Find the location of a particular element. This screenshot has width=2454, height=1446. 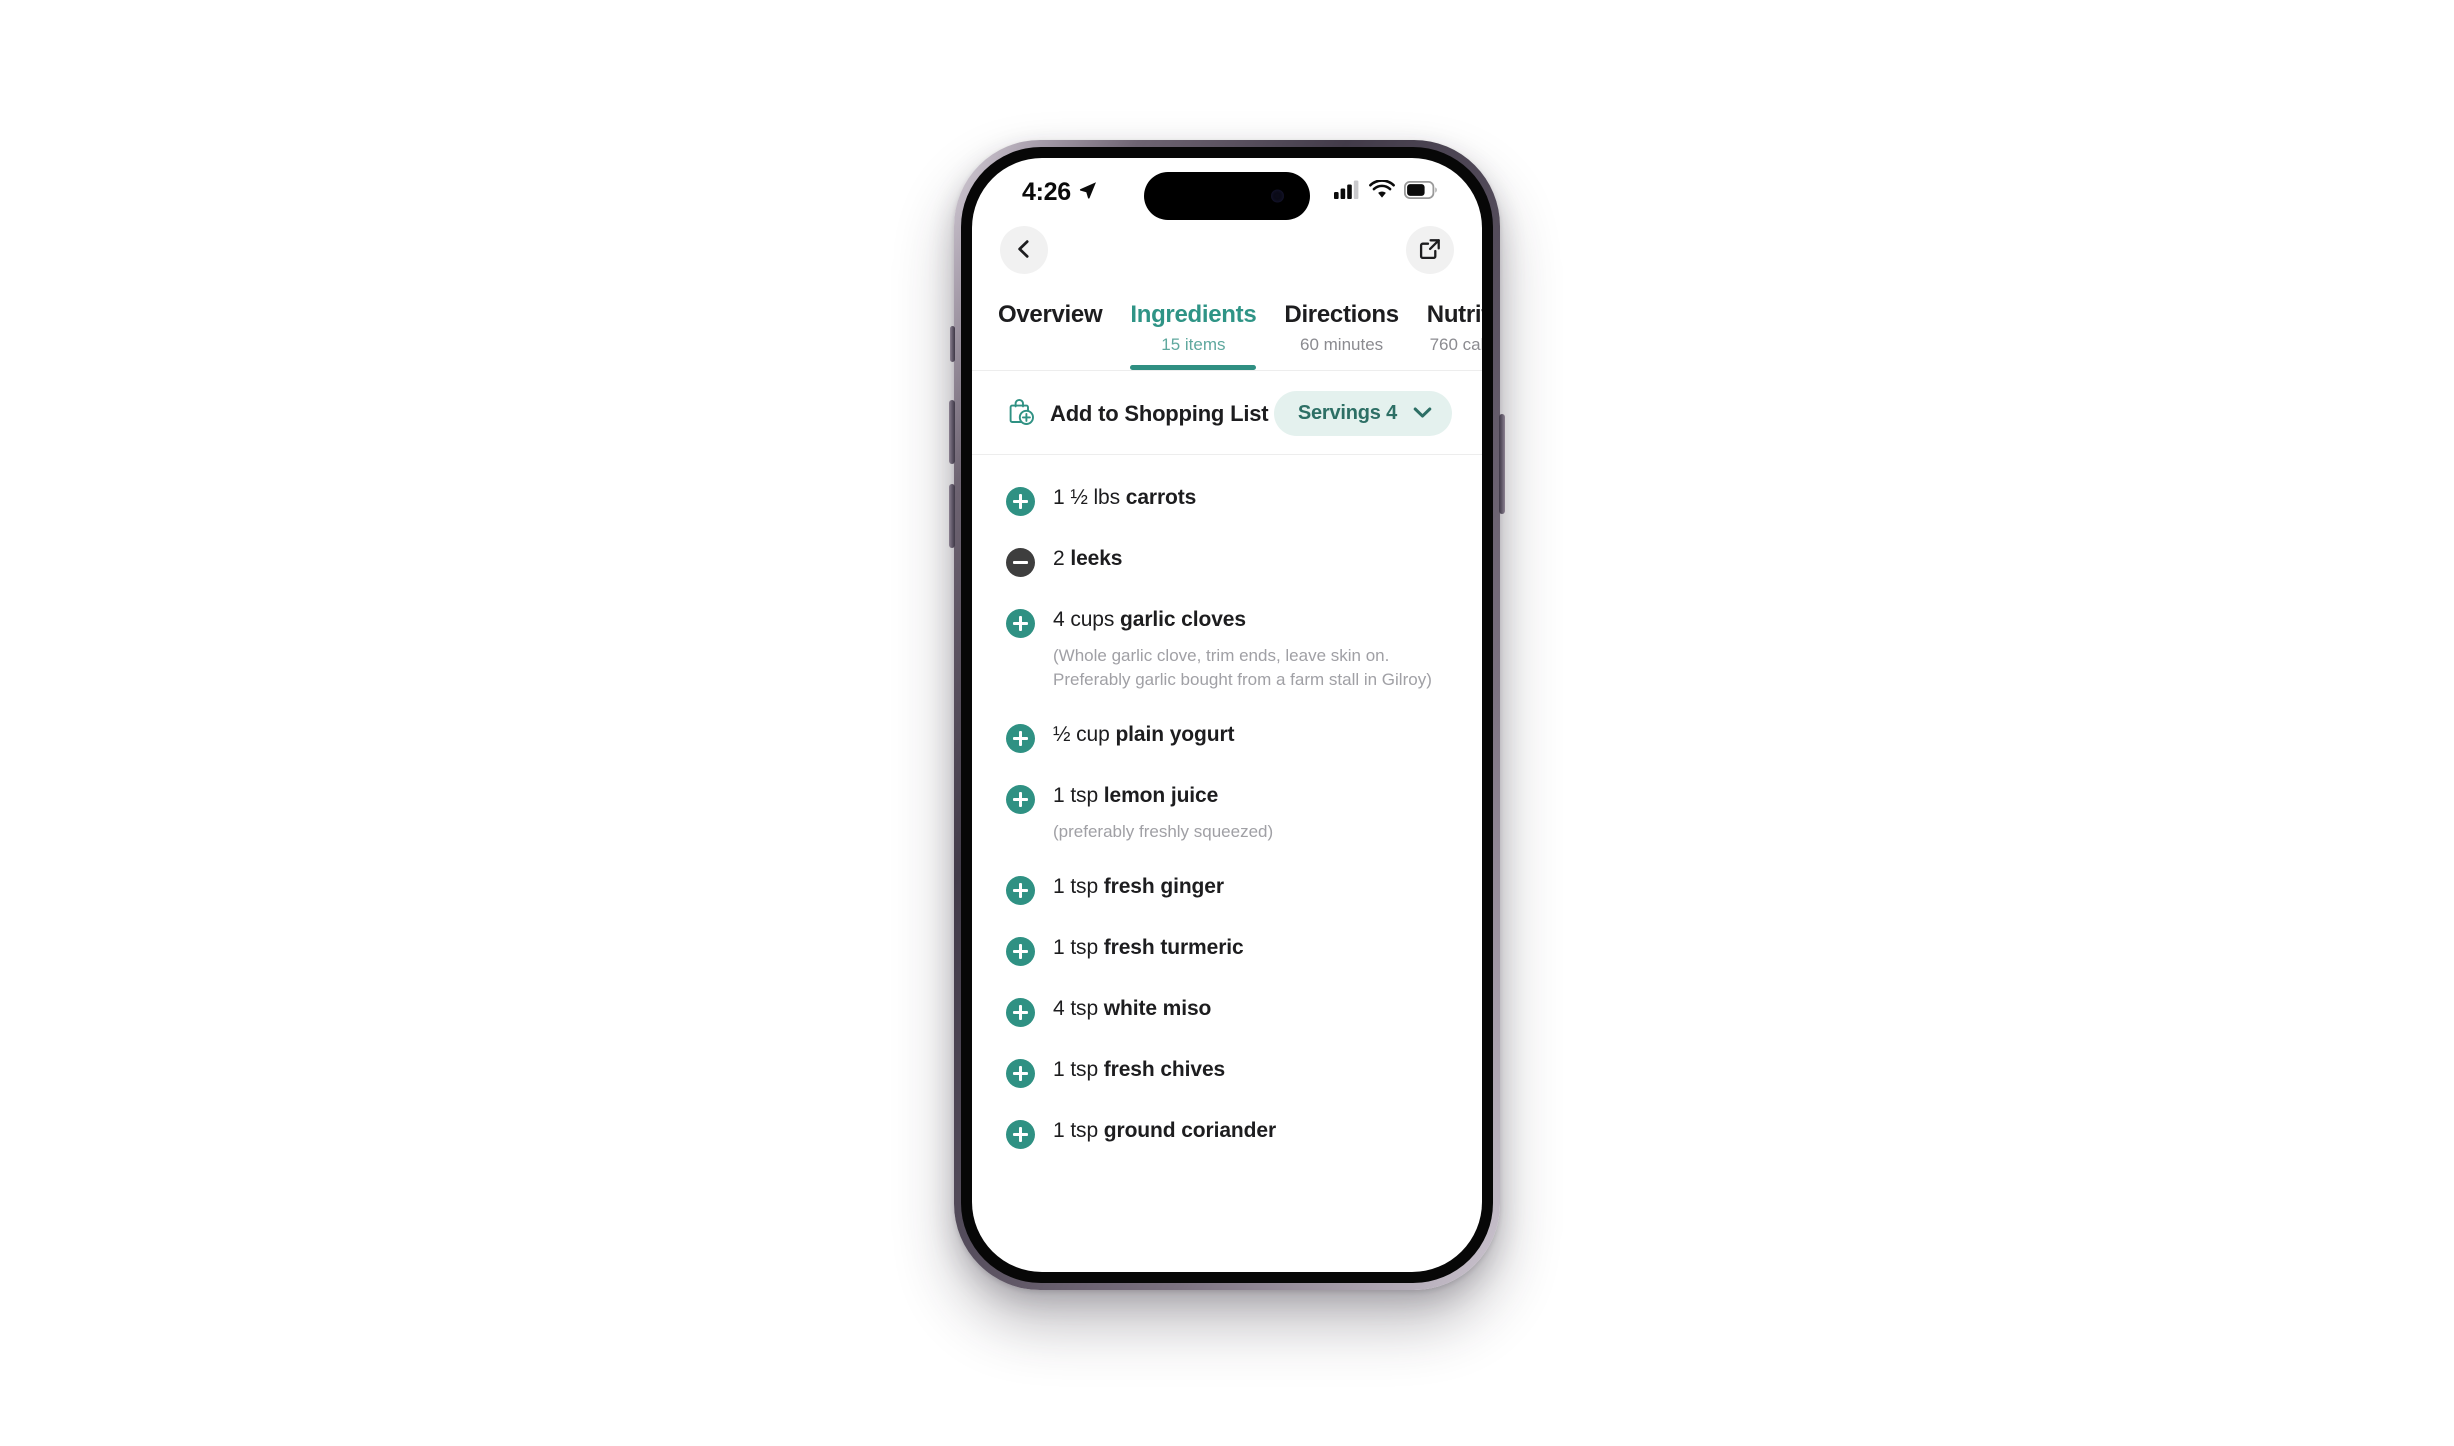

ingredient-row: 4 tsp white miso is located at coordinates (1227, 1010).